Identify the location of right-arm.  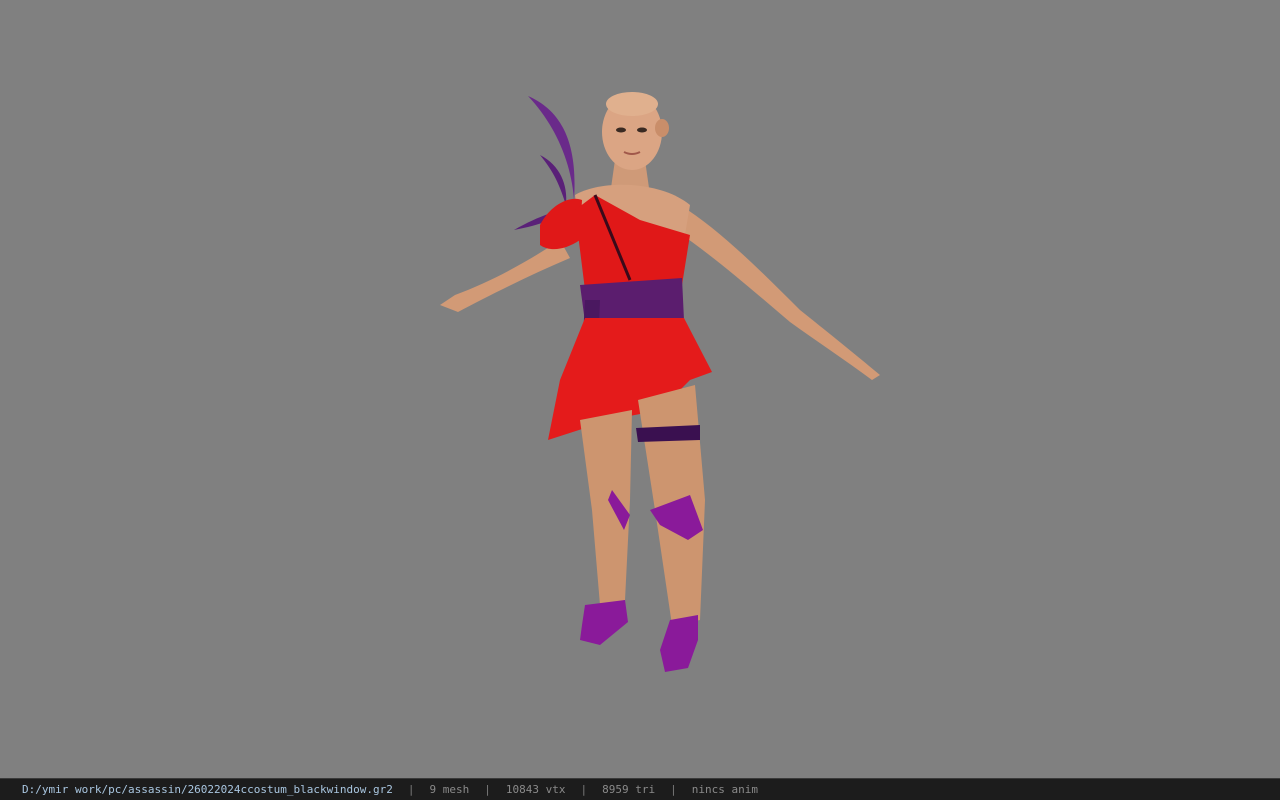
(777, 292).